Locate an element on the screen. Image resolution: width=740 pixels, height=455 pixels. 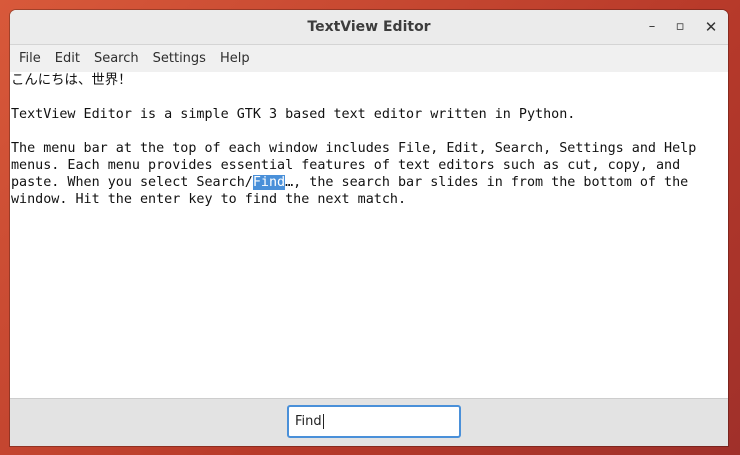
minimize-icon: – is located at coordinates (652, 26).